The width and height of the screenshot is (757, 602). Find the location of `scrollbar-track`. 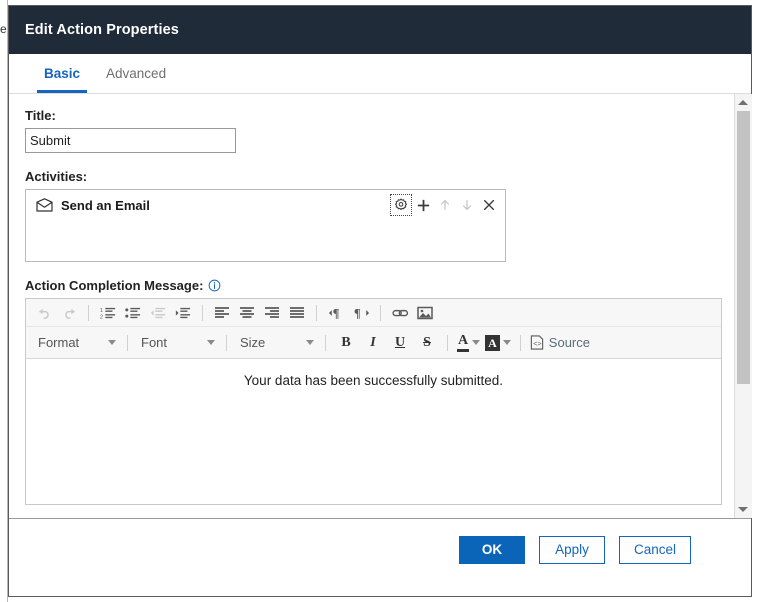

scrollbar-track is located at coordinates (743, 306).